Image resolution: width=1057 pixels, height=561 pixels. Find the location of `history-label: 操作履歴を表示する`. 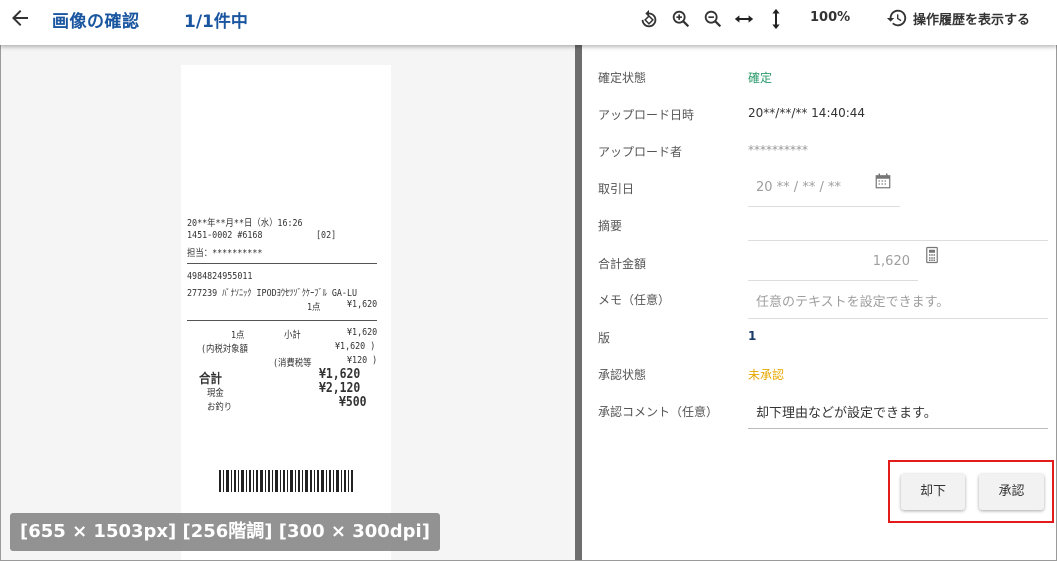

history-label: 操作履歴を表示する is located at coordinates (972, 20).